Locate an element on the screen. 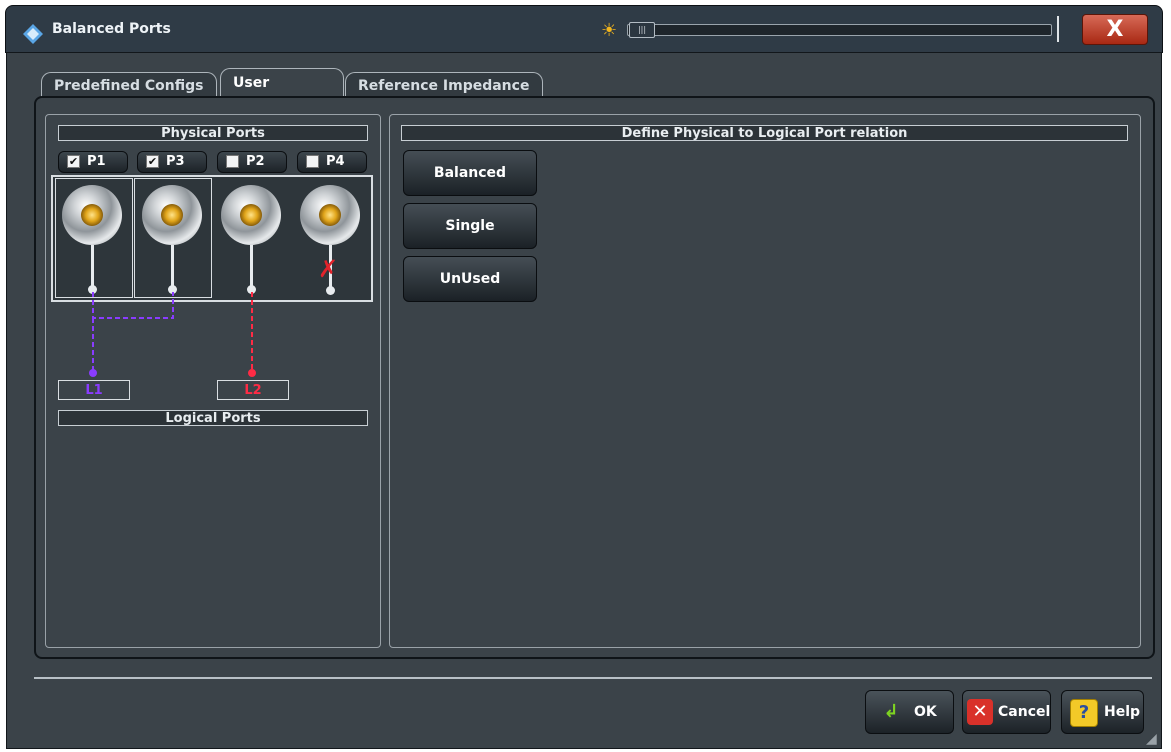 The image size is (1171, 752). help-button: ? Help is located at coordinates (1102, 712).